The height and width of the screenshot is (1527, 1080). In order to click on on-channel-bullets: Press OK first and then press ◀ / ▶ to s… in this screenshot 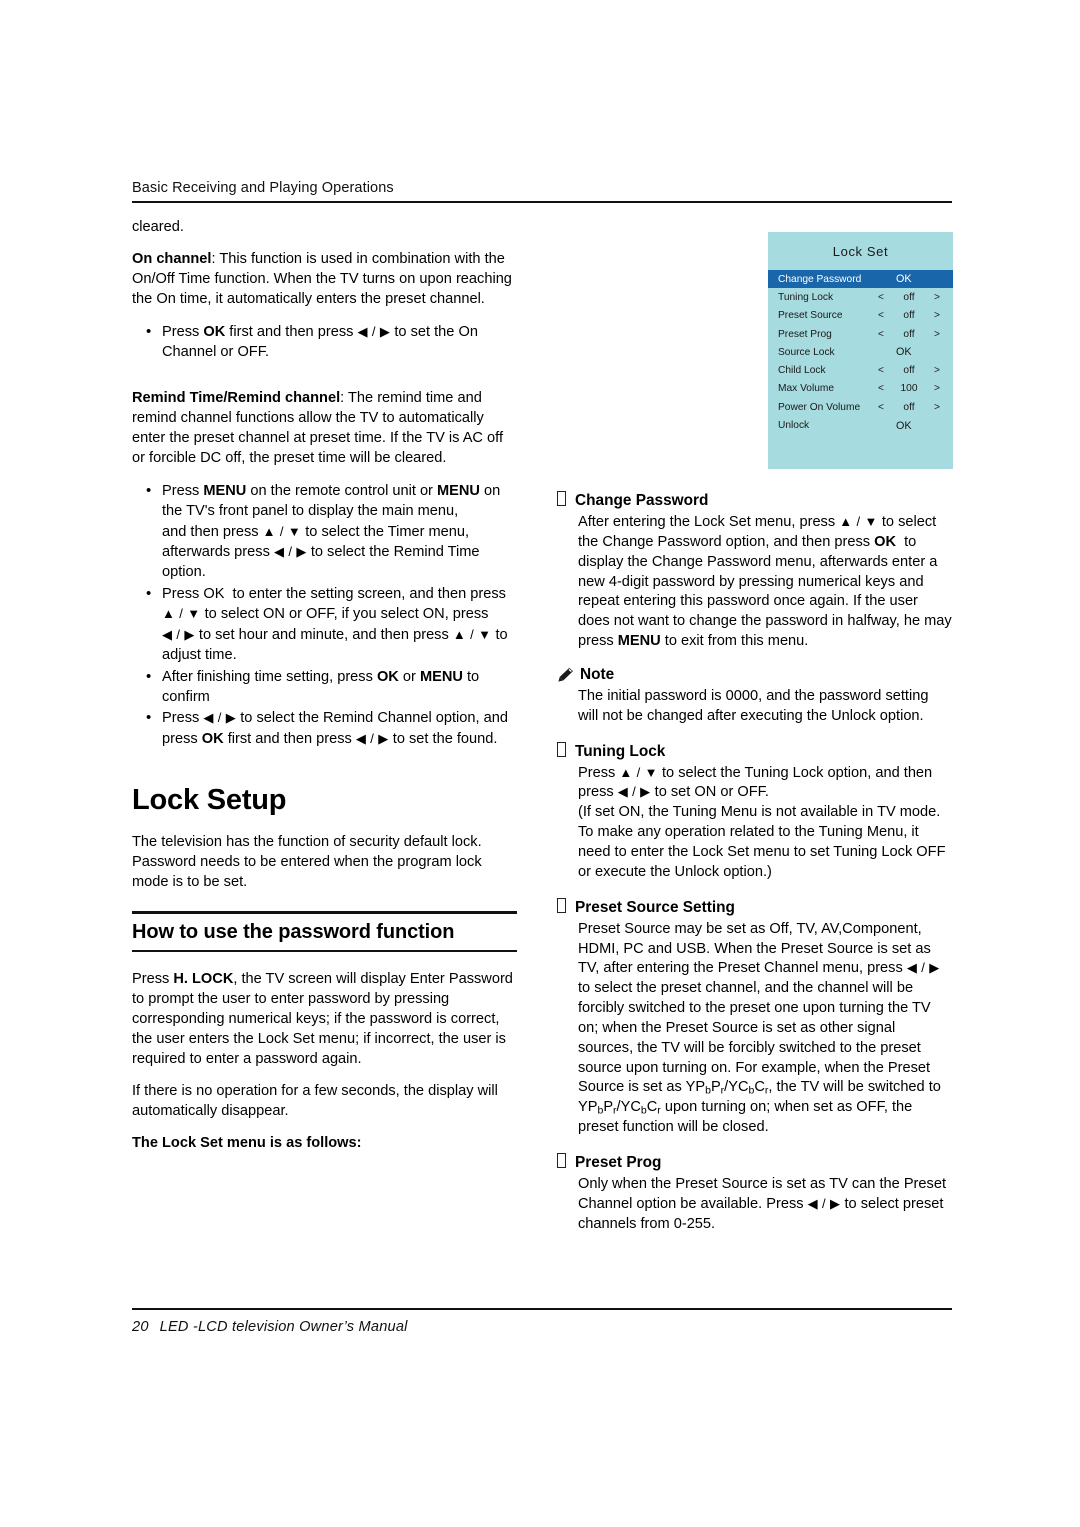, I will do `click(324, 342)`.